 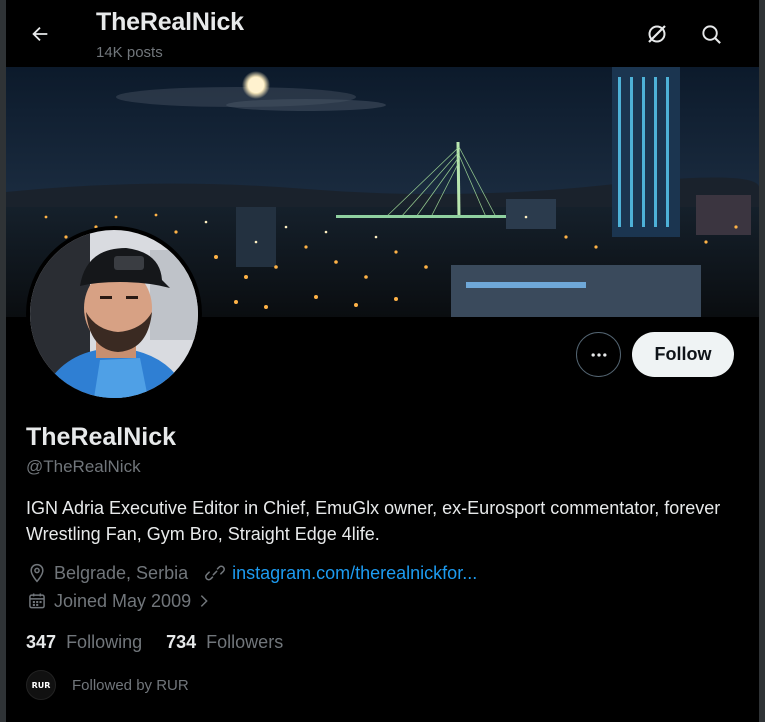 I want to click on display-name: TheRealNick, so click(x=101, y=437).